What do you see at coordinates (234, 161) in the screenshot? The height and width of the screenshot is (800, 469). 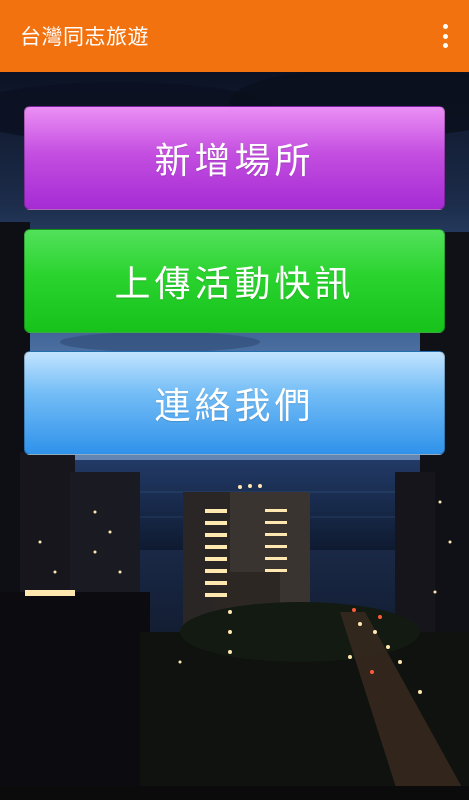 I see `add-place-label: 新增場所` at bounding box center [234, 161].